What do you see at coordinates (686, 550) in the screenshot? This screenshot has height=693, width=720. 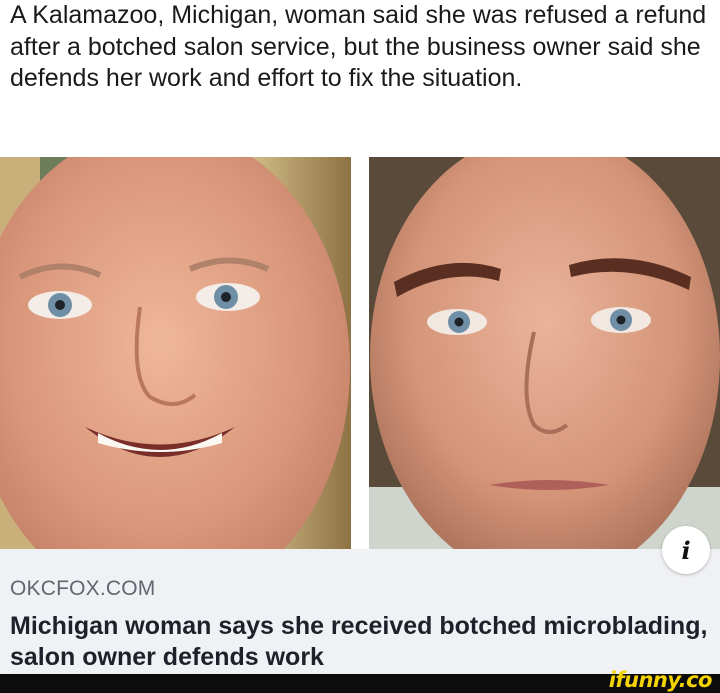 I see `info-icon: i` at bounding box center [686, 550].